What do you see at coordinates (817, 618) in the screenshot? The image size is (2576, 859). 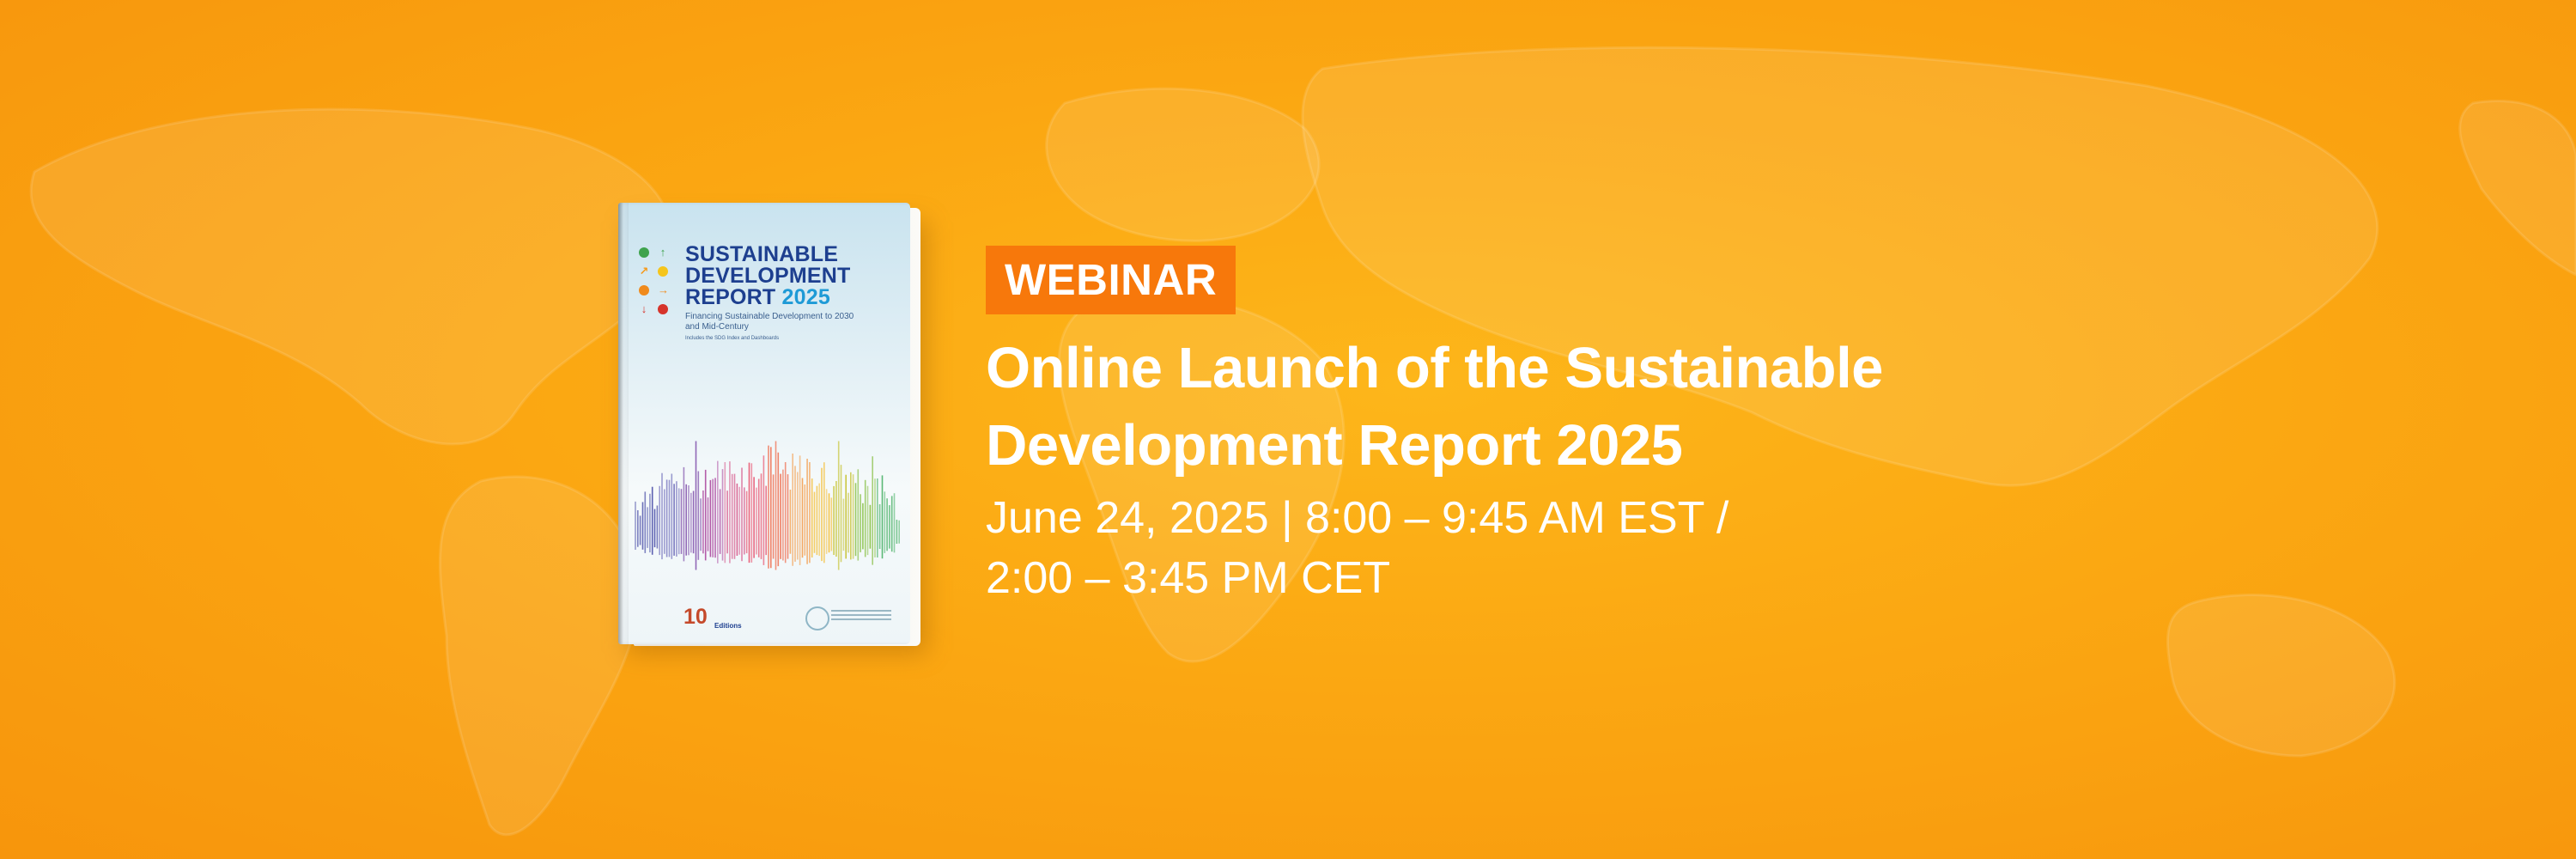 I see `publisher-logo-icon` at bounding box center [817, 618].